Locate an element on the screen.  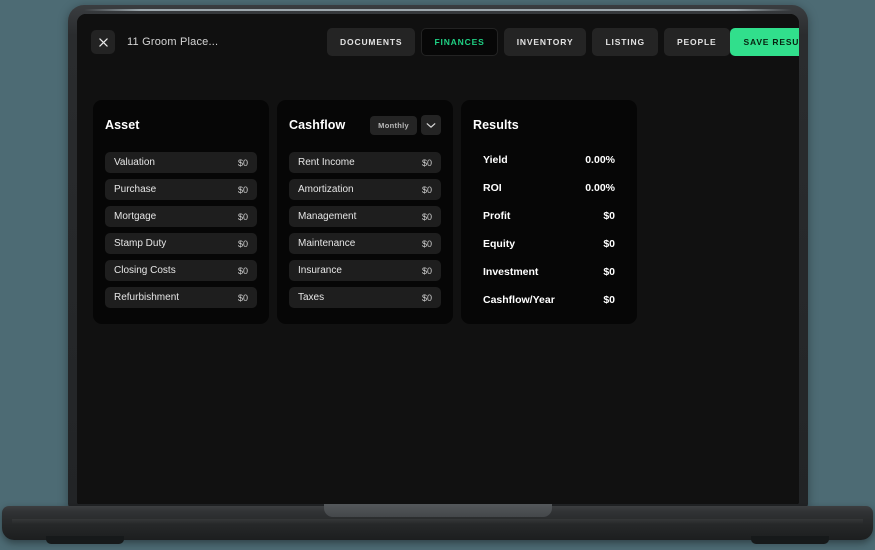
row-label: Equity is located at coordinates (499, 244).